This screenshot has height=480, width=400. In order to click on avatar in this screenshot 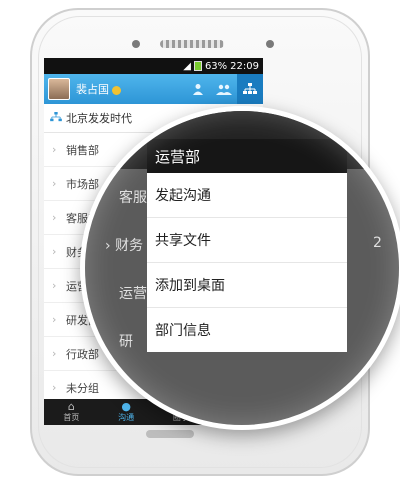, I will do `click(59, 89)`.